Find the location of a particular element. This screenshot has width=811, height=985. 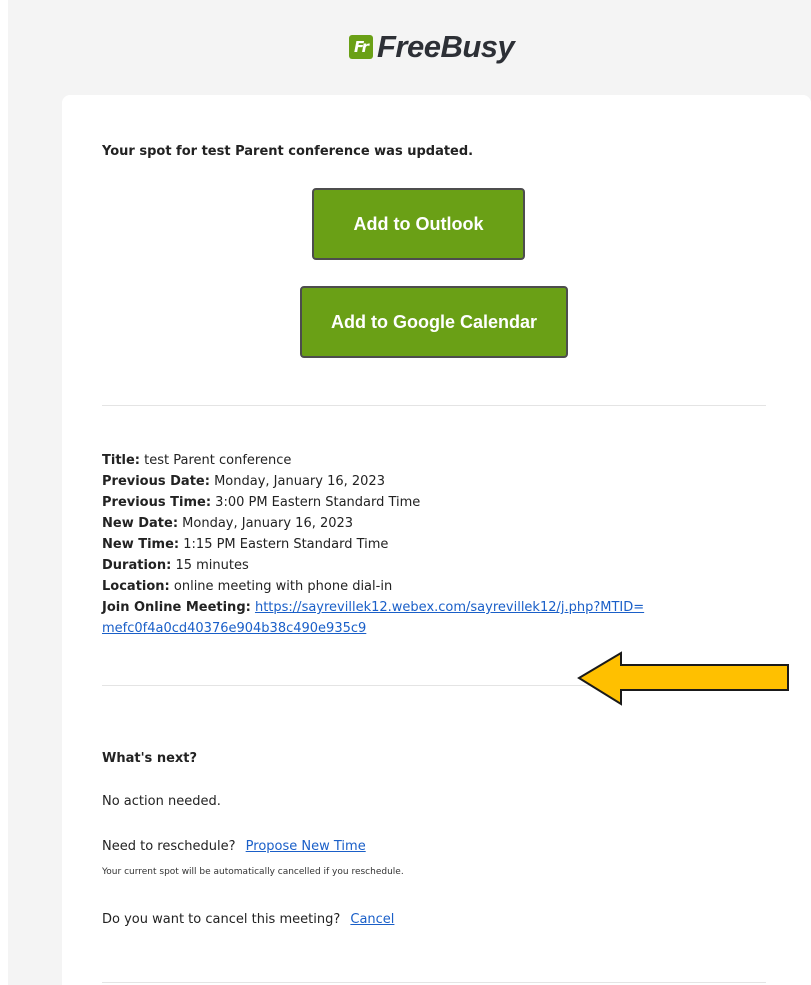

freebusy-wordmark: FreeBusy is located at coordinates (446, 46).